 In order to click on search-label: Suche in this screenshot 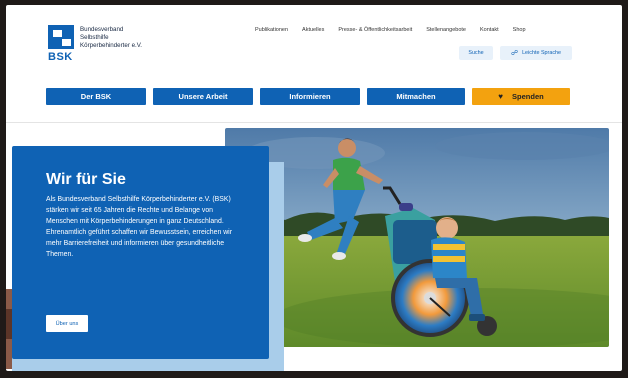, I will do `click(476, 53)`.